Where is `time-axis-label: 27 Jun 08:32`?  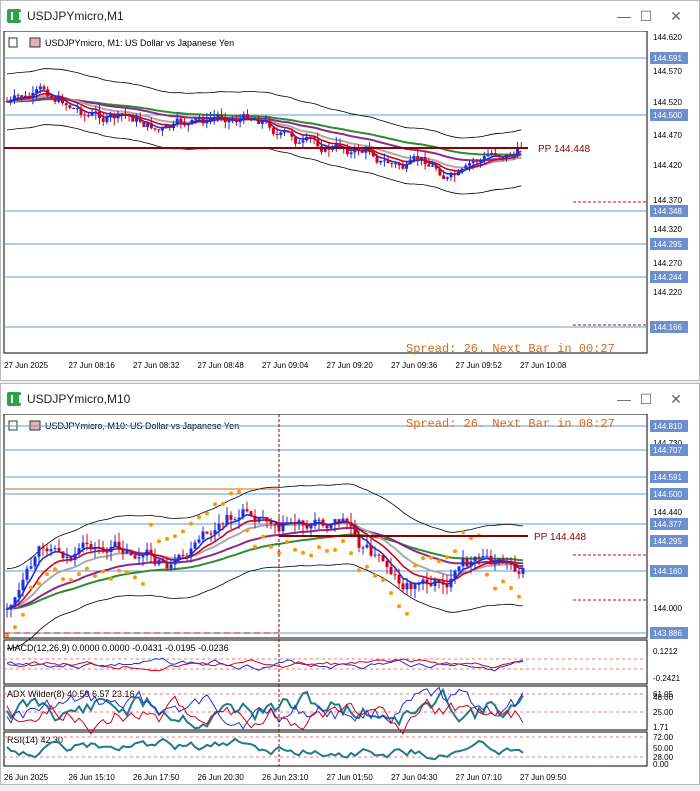 time-axis-label: 27 Jun 08:32 is located at coordinates (156, 365).